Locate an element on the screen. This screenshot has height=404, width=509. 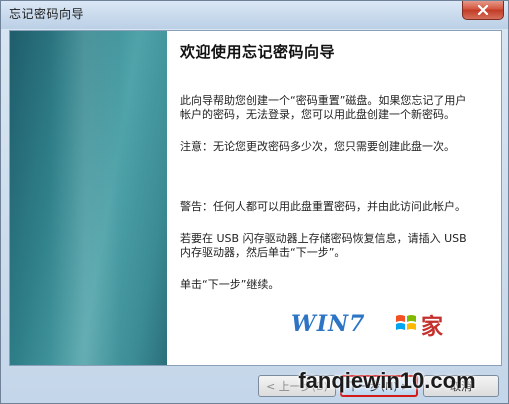
warning-text: 警告：任何人都可以用此盘重置密码，并由此访问此帐户。 is located at coordinates (323, 206).